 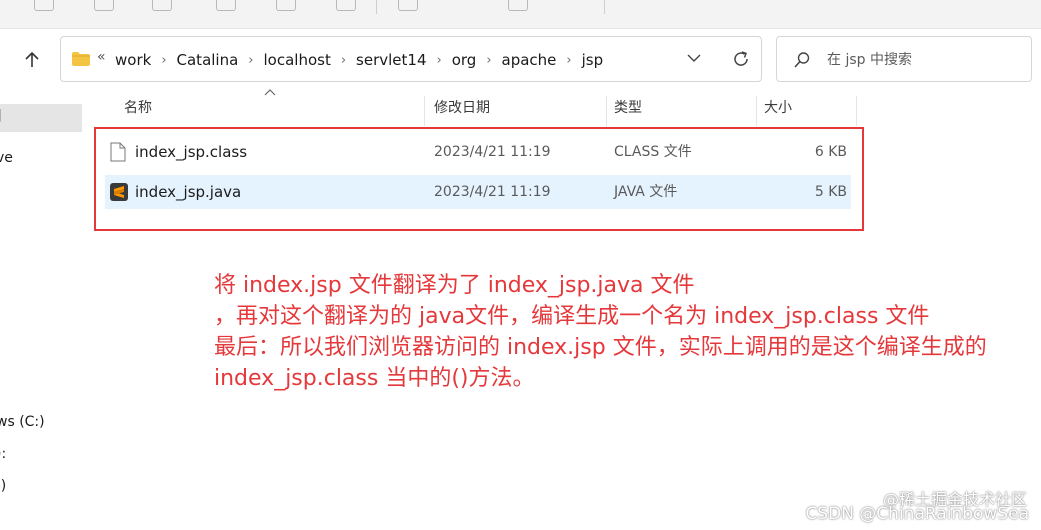 What do you see at coordinates (0, 116) in the screenshot?
I see `nav-item-label: ]` at bounding box center [0, 116].